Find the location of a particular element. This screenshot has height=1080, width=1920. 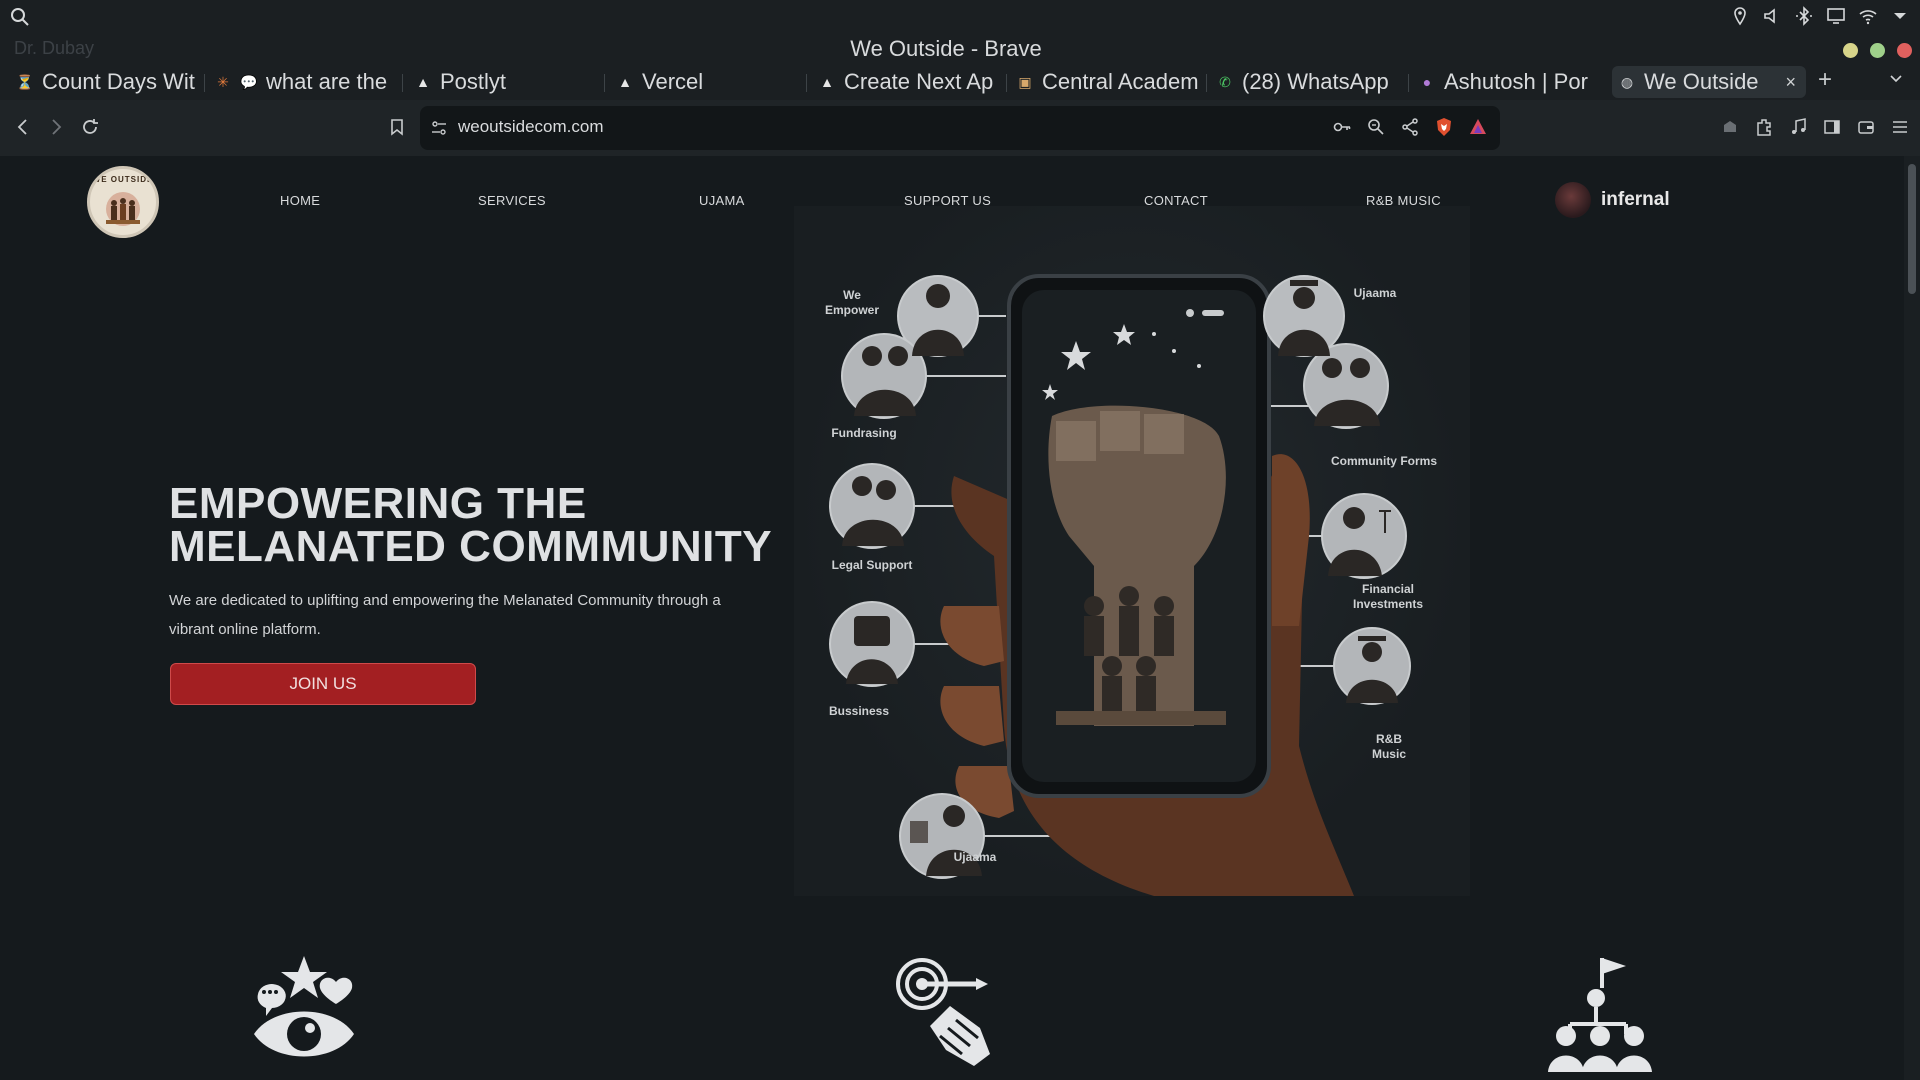

label-bussiness: Bussiness is located at coordinates (859, 711).